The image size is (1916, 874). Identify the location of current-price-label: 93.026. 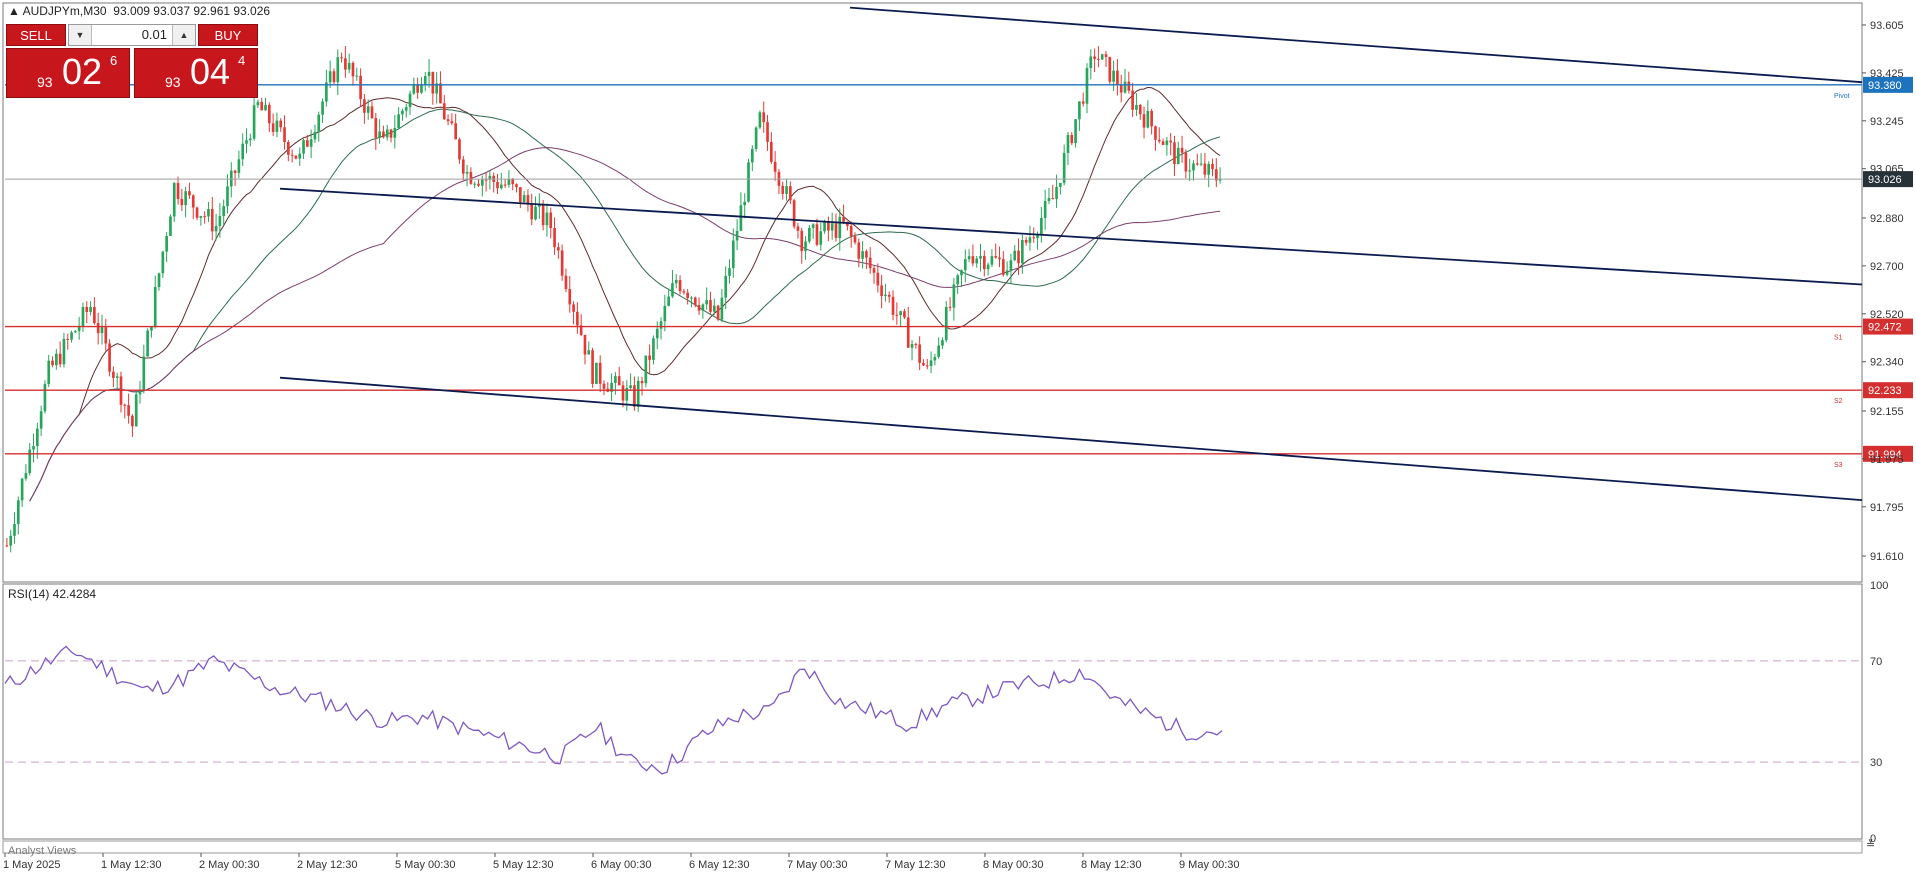
(1885, 180).